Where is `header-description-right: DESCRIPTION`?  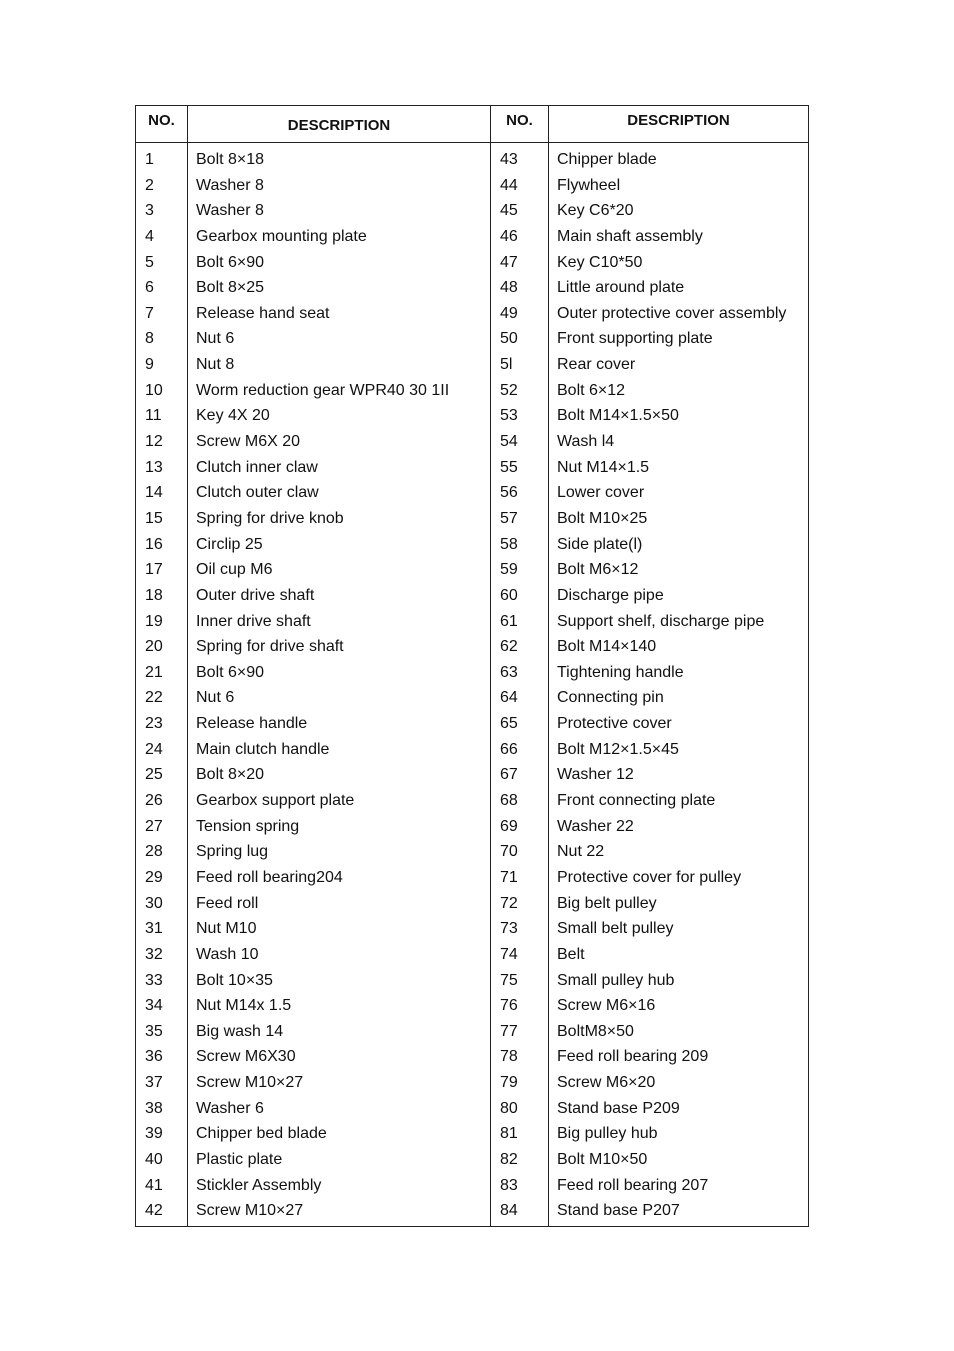 header-description-right: DESCRIPTION is located at coordinates (678, 120).